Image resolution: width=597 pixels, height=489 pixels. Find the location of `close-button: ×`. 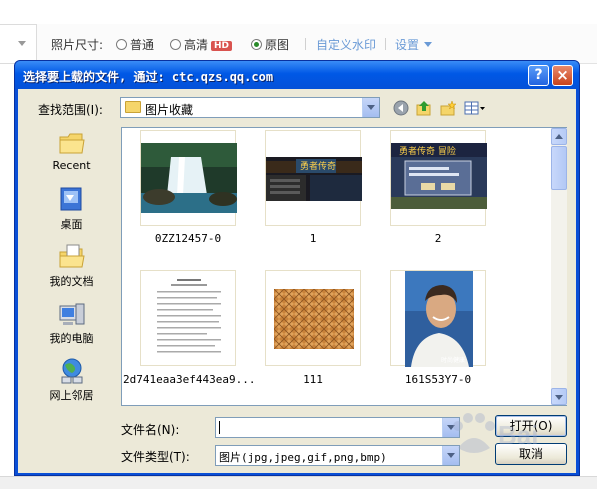

close-button: × is located at coordinates (562, 75).